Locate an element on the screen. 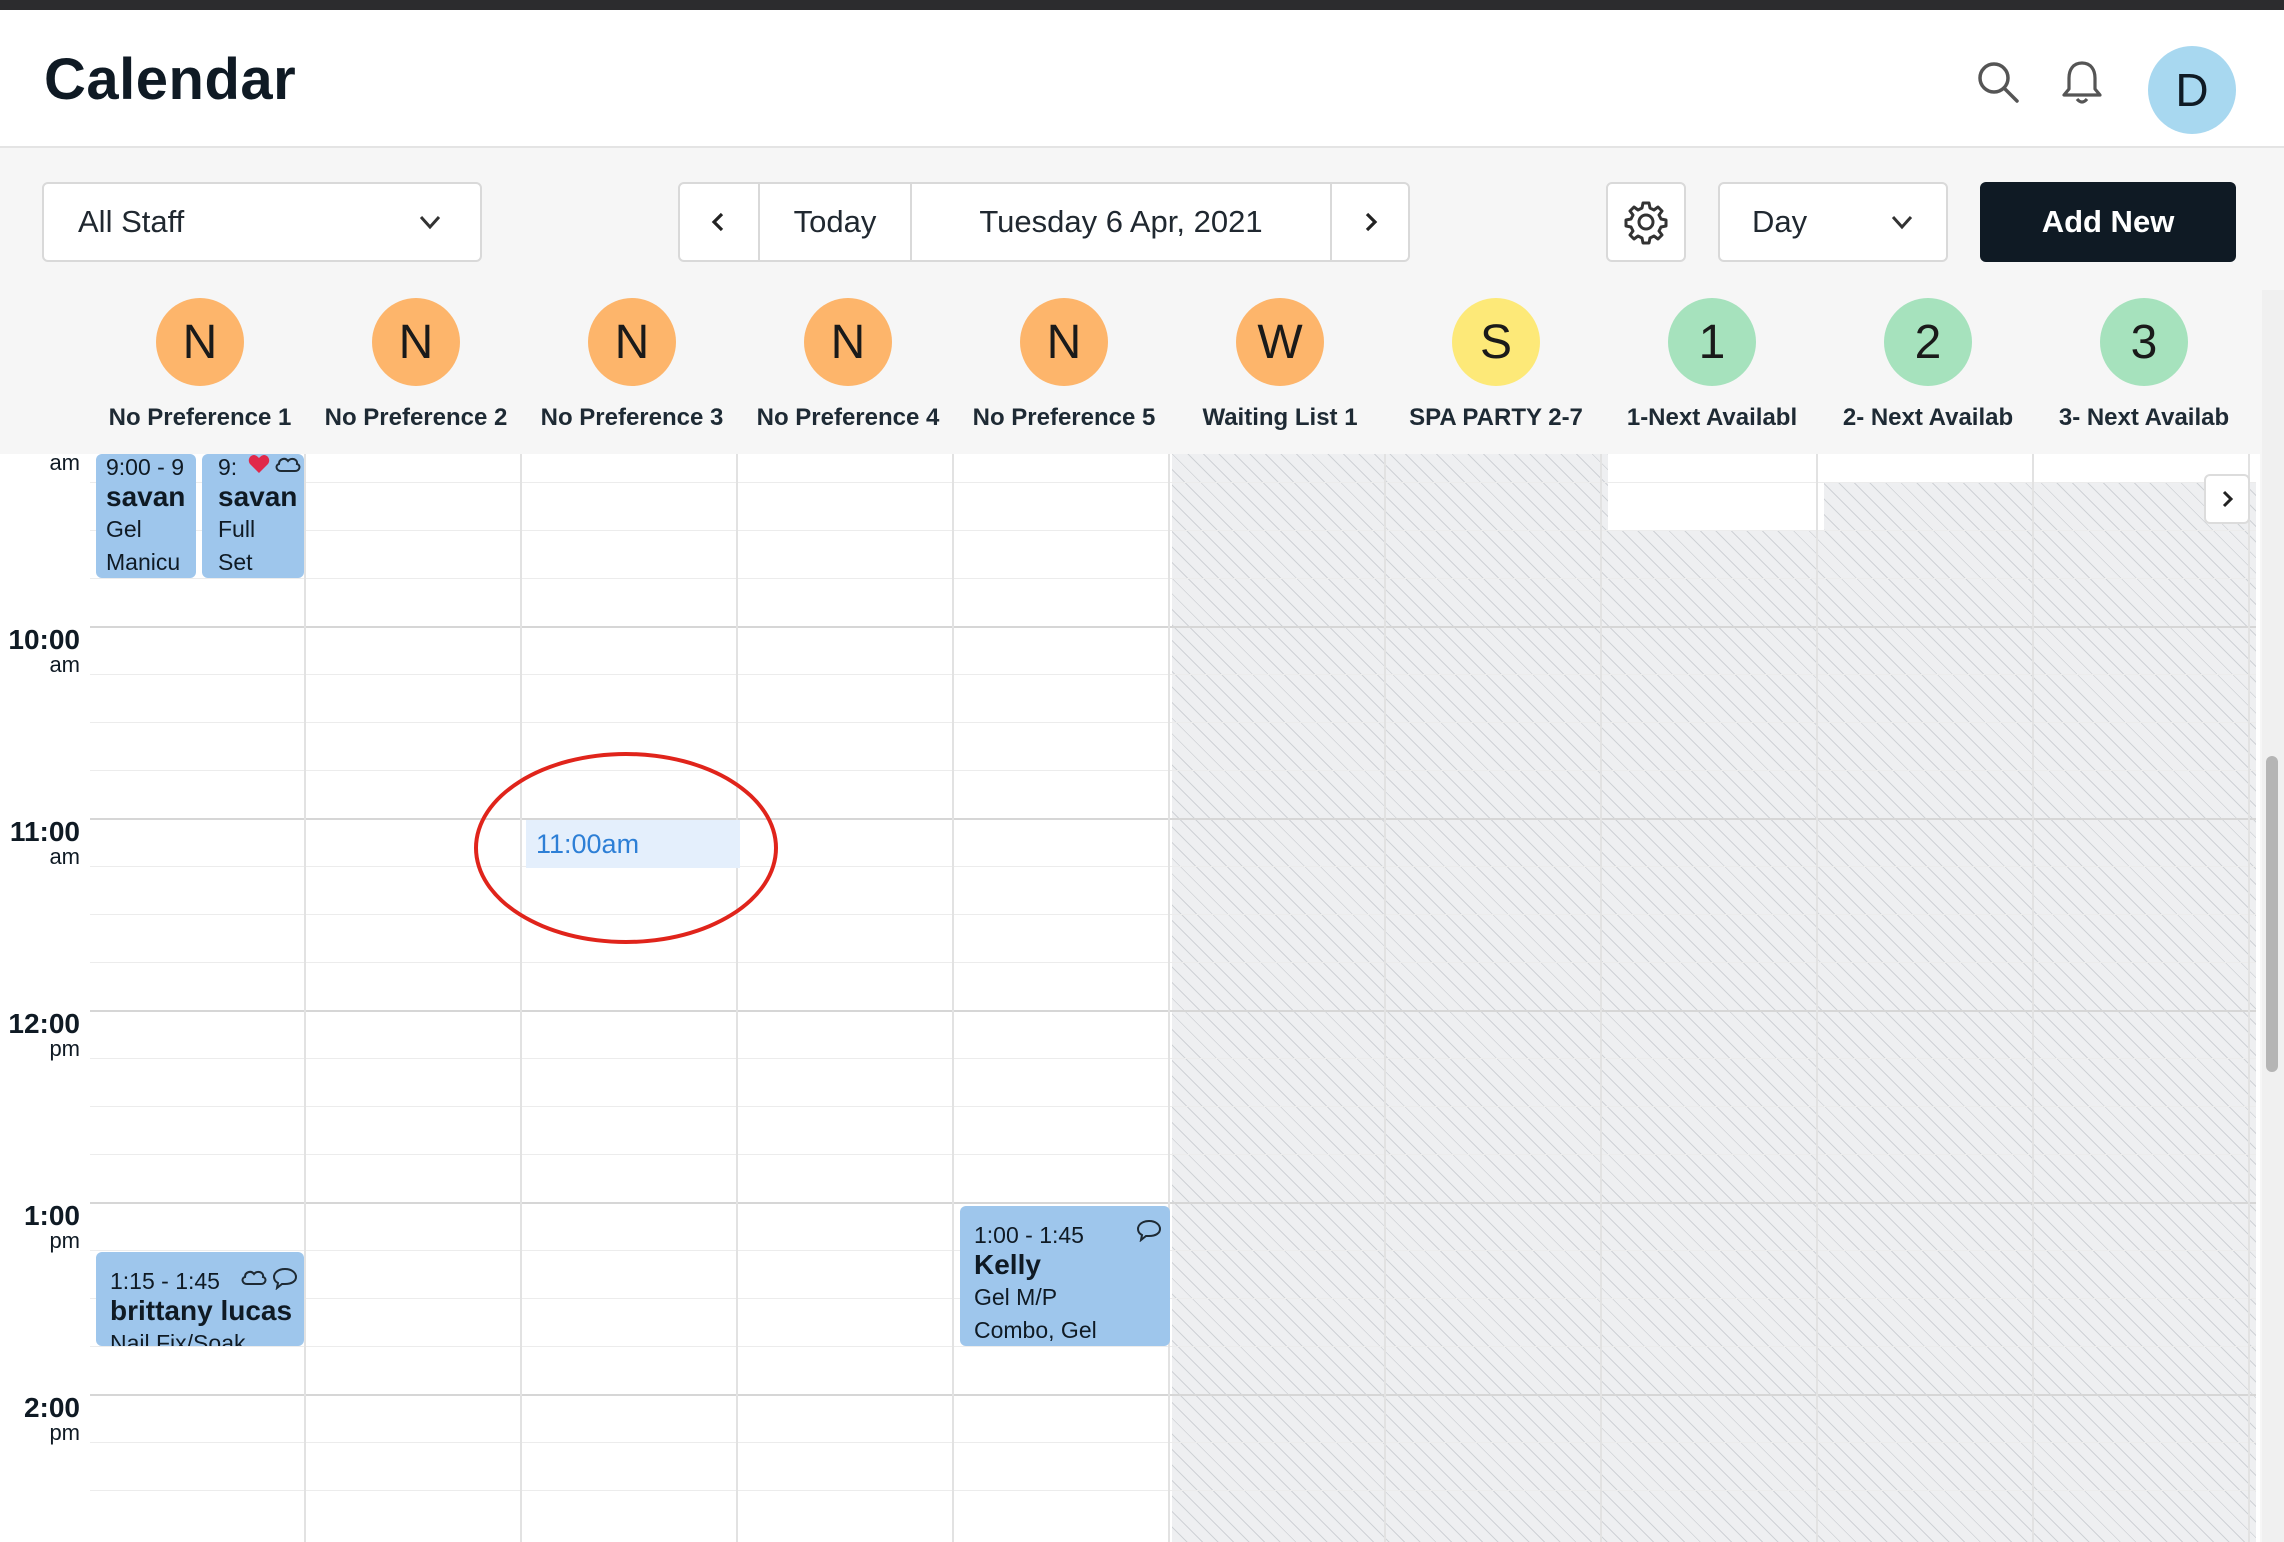 The width and height of the screenshot is (2284, 1542). window-top-bar is located at coordinates (1142, 5).